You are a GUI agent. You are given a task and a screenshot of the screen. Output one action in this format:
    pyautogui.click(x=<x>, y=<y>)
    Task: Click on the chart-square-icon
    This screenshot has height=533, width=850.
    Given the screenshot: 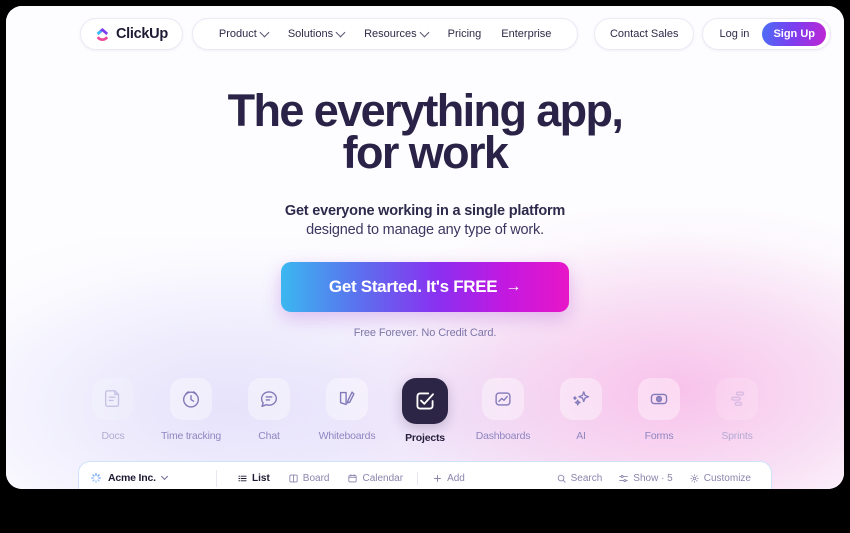 What is the action you would take?
    pyautogui.click(x=503, y=399)
    